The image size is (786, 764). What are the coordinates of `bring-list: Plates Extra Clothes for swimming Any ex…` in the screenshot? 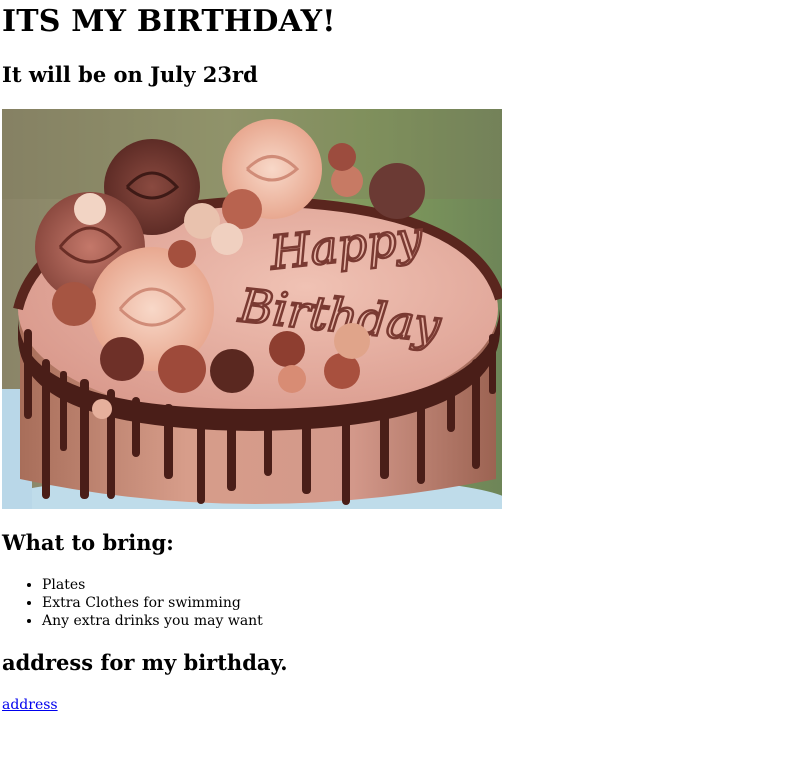 It's located at (131, 603).